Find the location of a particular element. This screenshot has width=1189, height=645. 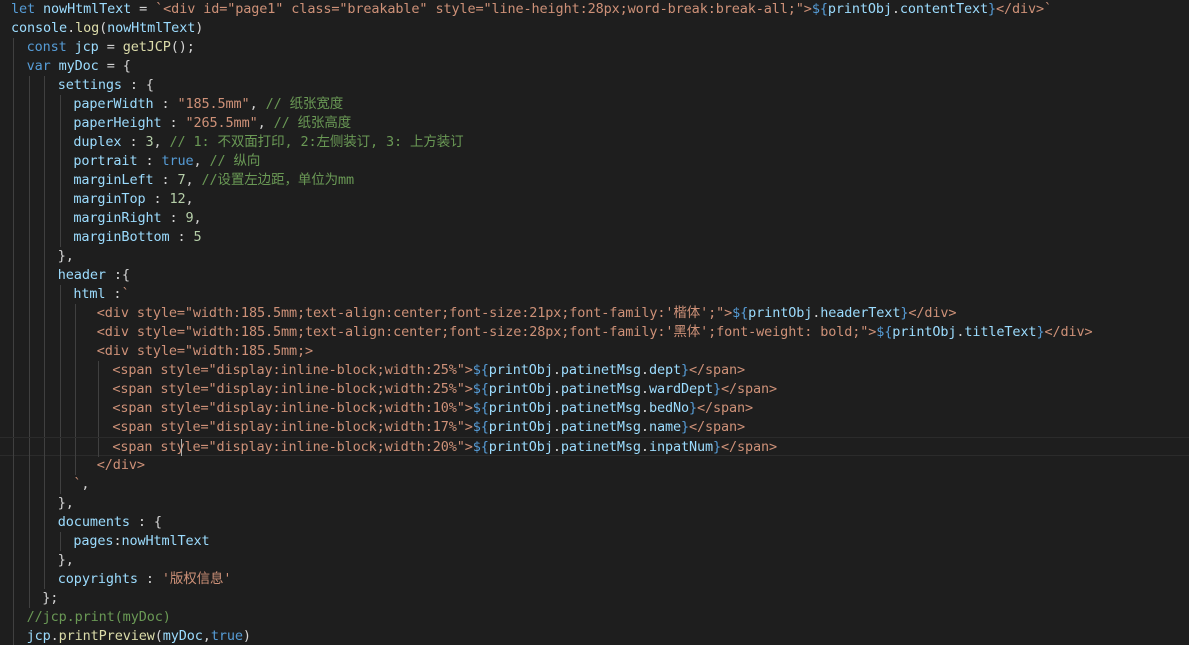

code-line: <div style="width:185.5mm;> is located at coordinates (594, 351).